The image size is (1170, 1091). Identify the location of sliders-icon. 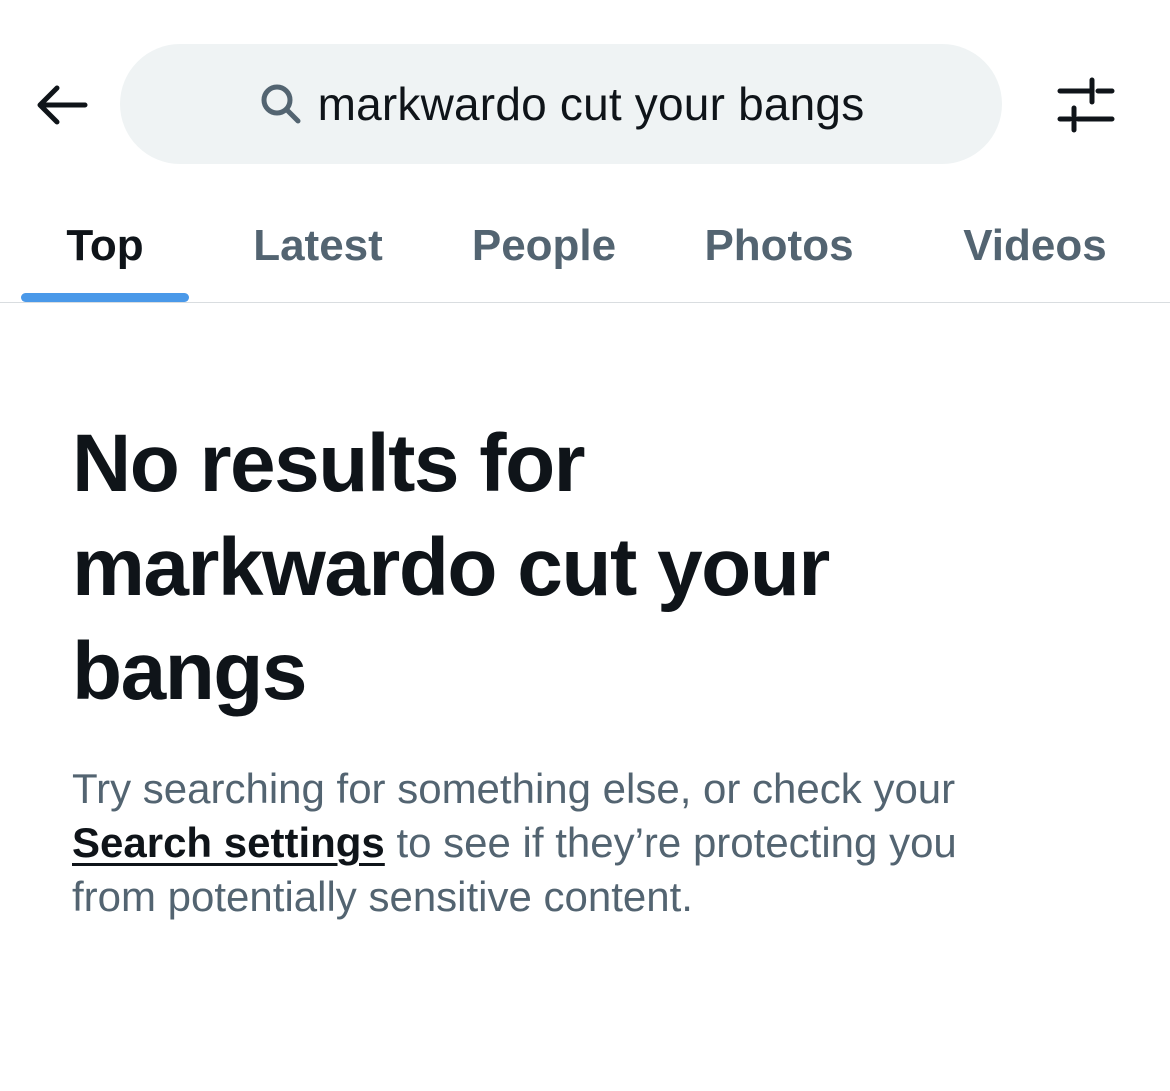
(1086, 105).